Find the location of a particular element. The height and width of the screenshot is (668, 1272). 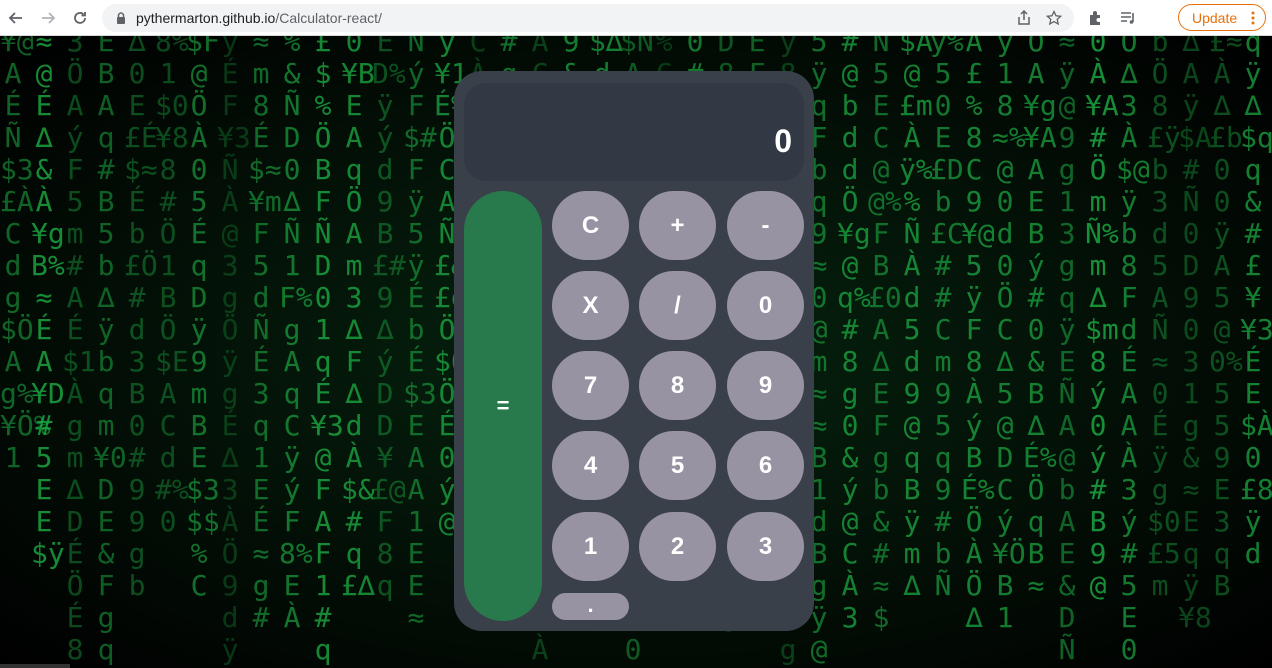

matrix-glyph-column: £$%ÖBFÑD01qÉ¥3@FAF1#q is located at coordinates (327, 351).